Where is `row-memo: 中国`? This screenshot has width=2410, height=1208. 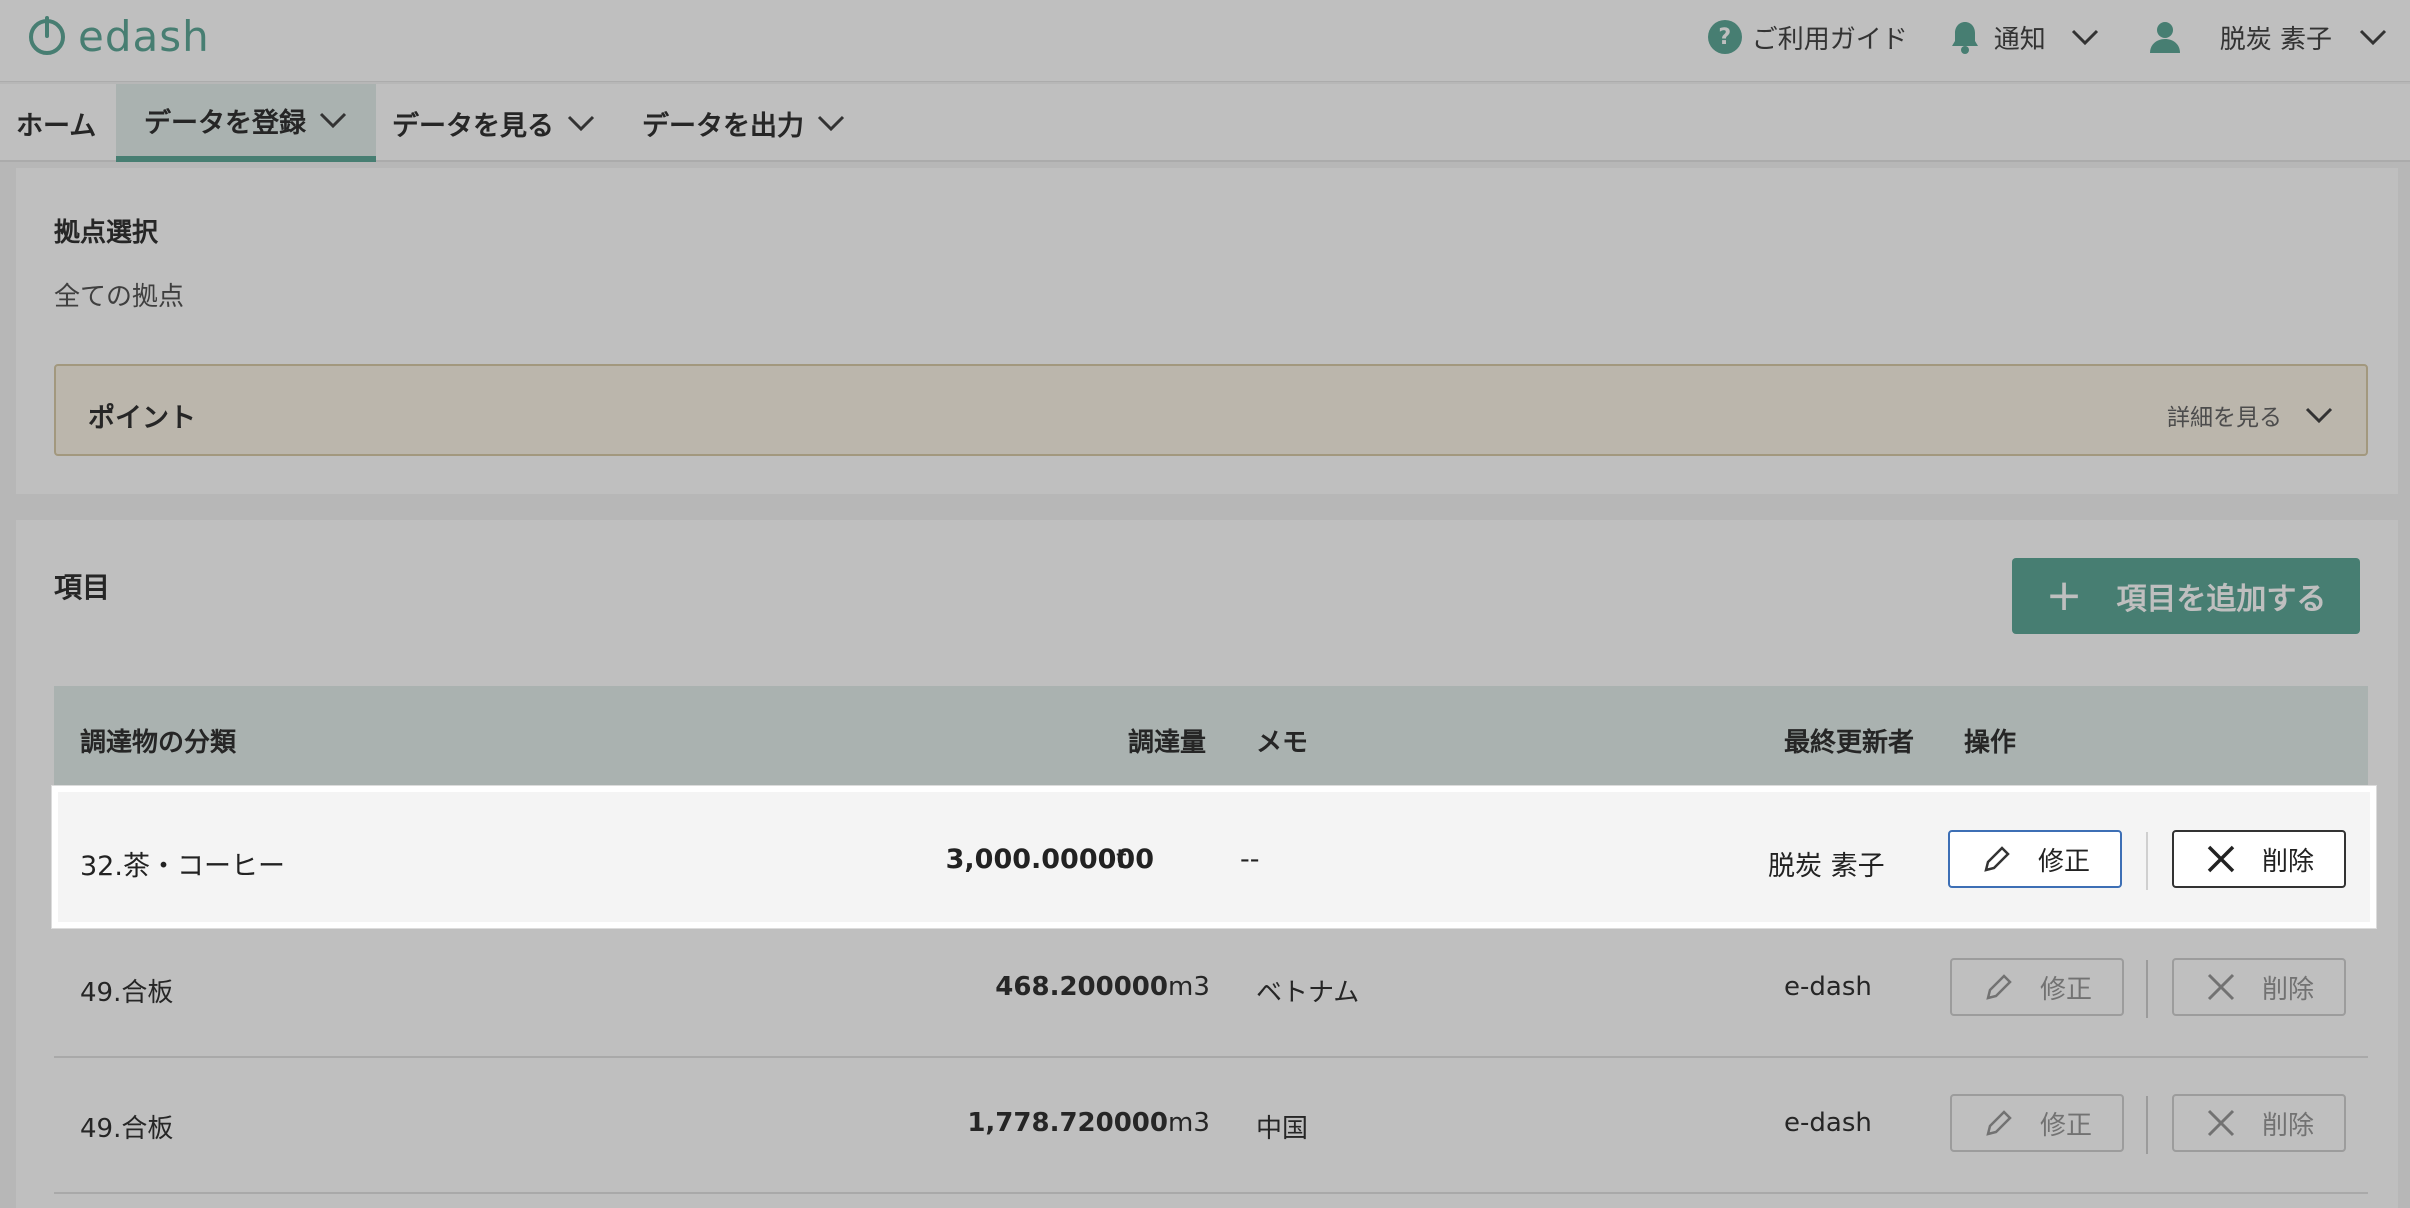 row-memo: 中国 is located at coordinates (1282, 1129).